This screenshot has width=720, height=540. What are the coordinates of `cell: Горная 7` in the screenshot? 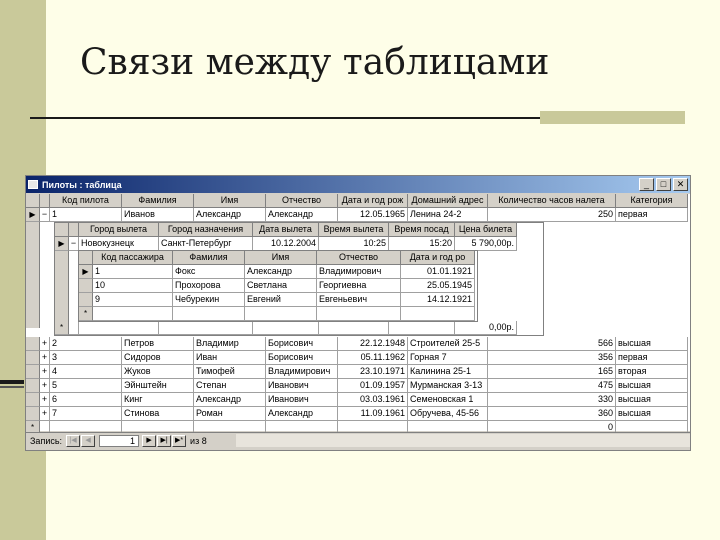 It's located at (448, 358).